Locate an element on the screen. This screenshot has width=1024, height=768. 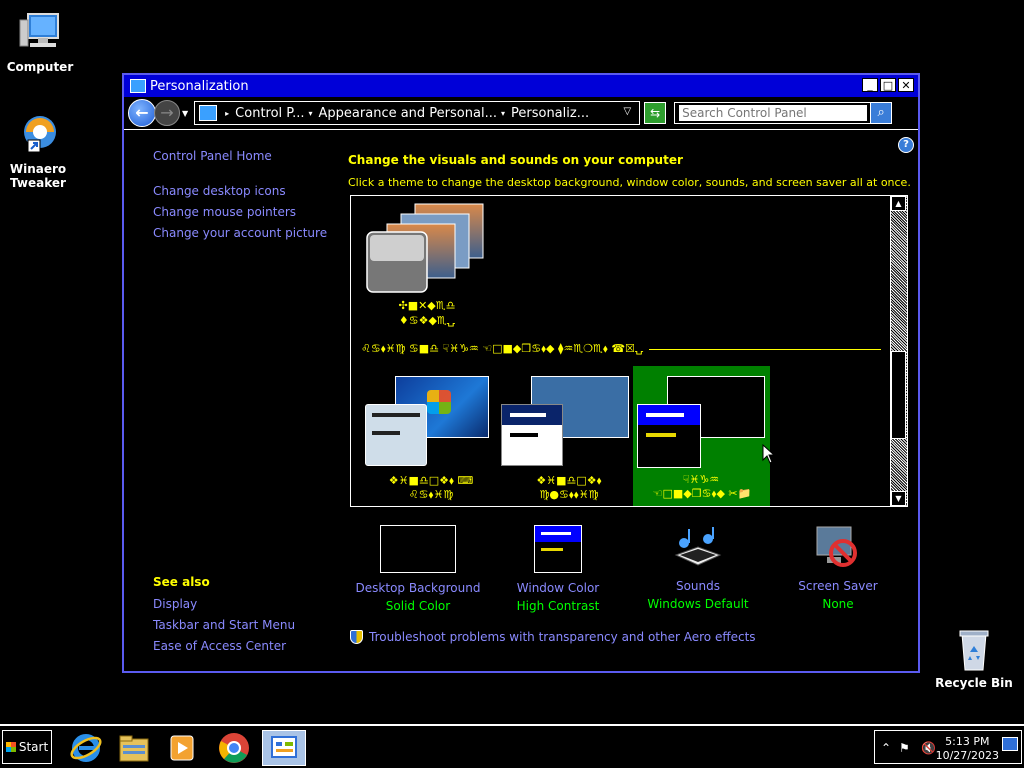
window-title: Personalization is located at coordinates (199, 86).